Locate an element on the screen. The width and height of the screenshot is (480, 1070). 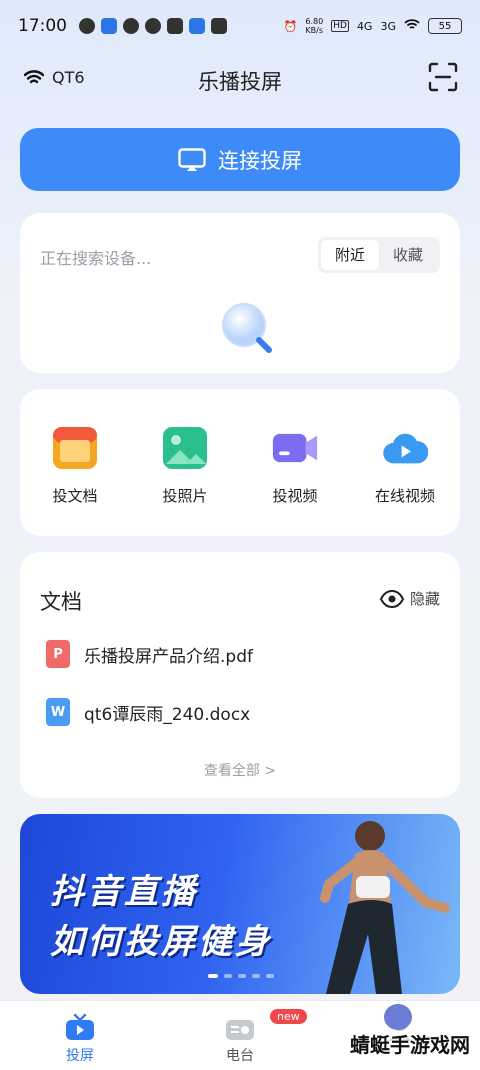
connect-cast-button: 连接投屏 is located at coordinates (240, 159).